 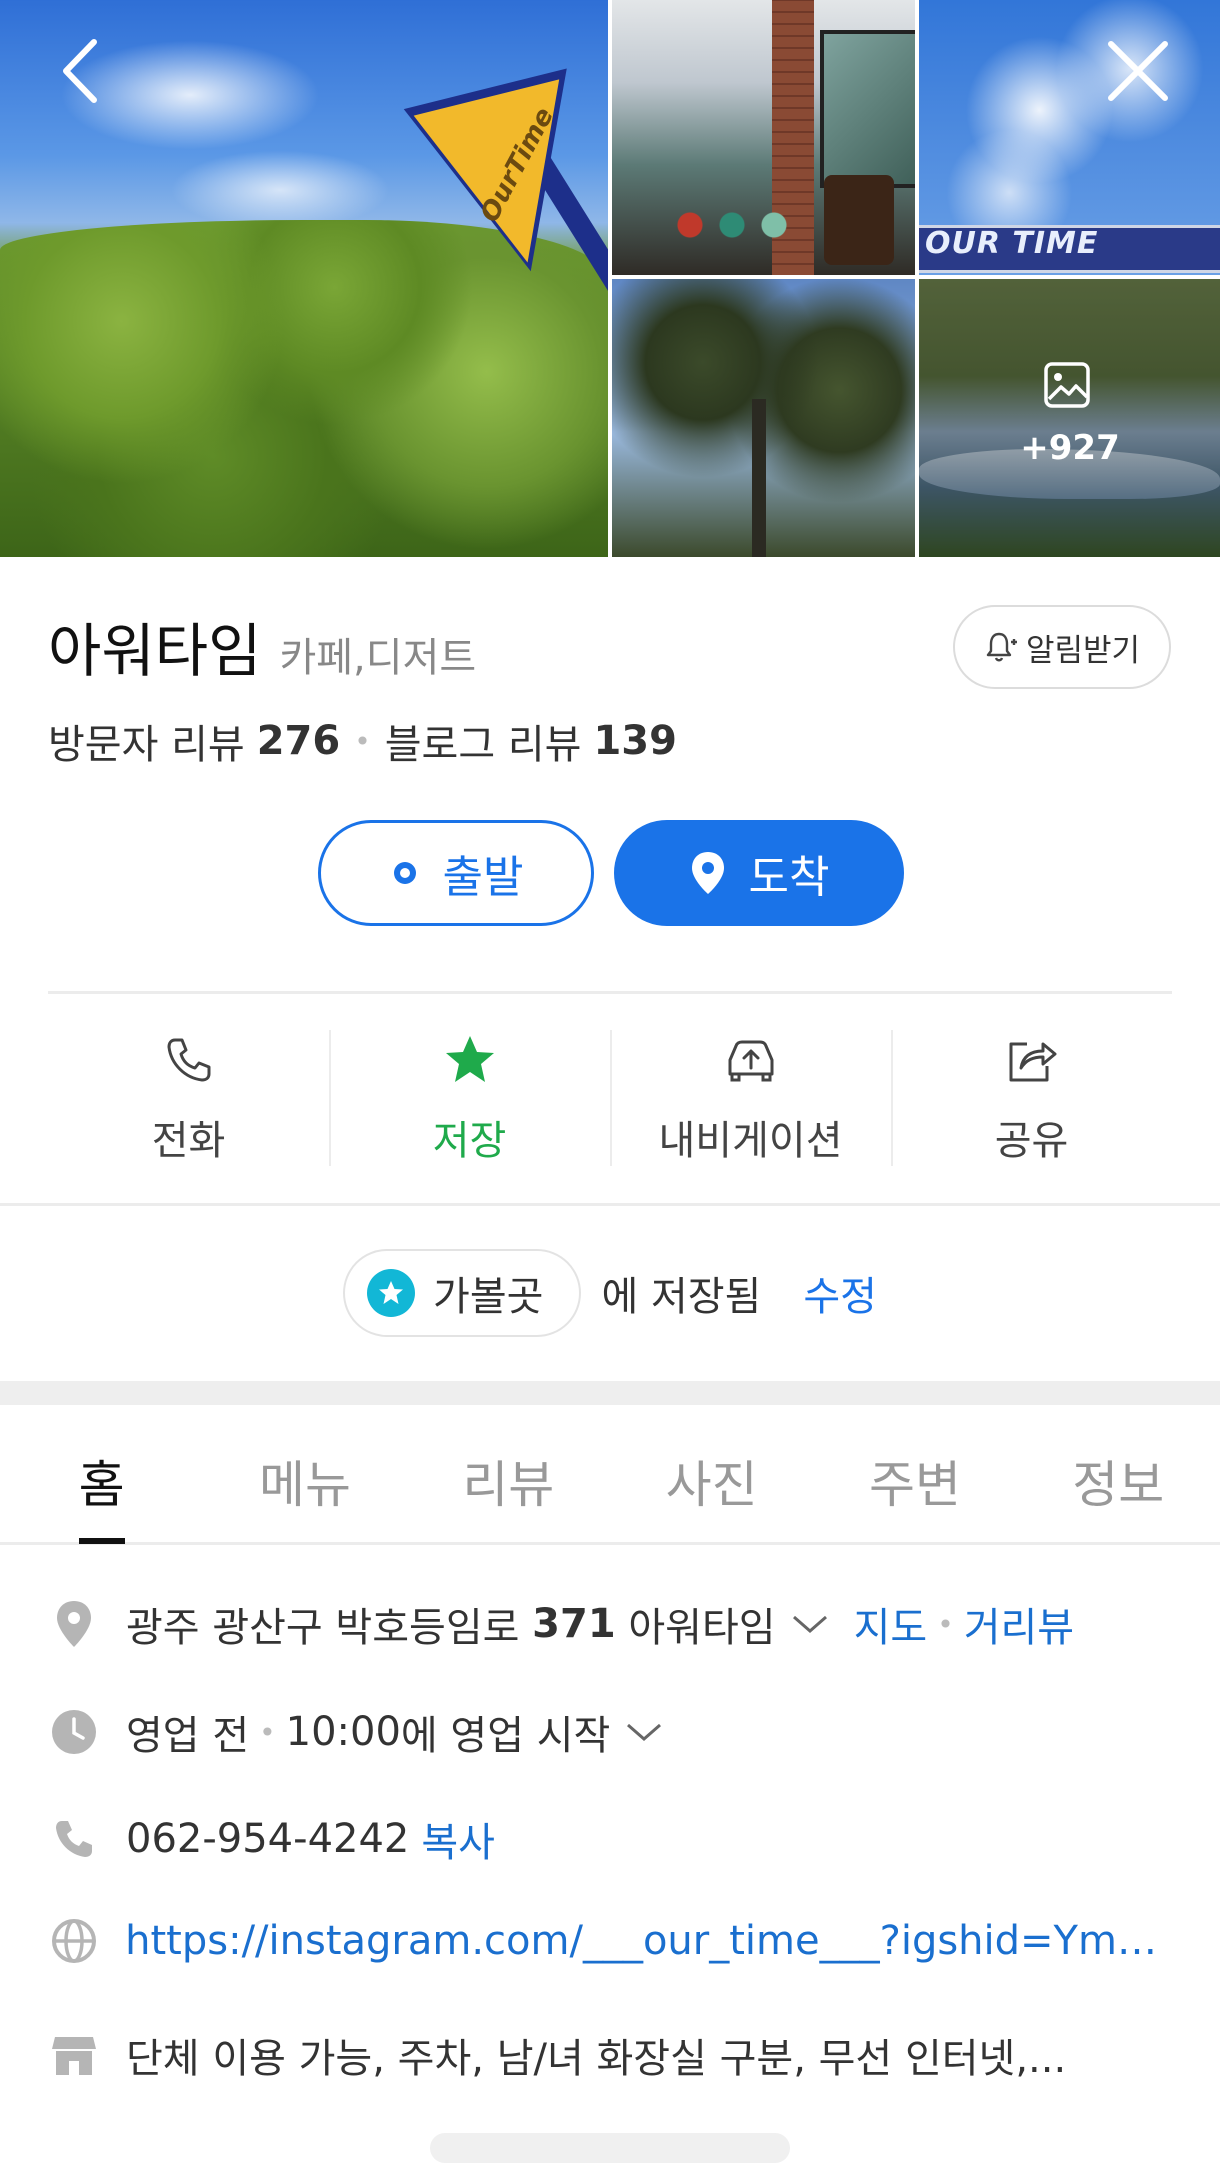 What do you see at coordinates (711, 1473) in the screenshot?
I see `tab-photos: 사진` at bounding box center [711, 1473].